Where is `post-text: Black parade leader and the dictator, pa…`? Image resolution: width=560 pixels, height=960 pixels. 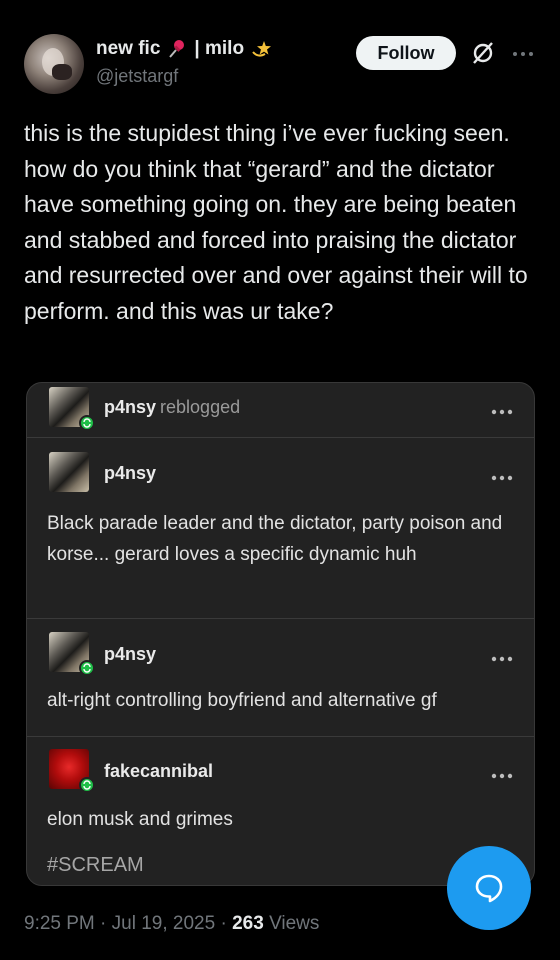
post-text: Black parade leader and the dictator, pa… is located at coordinates (275, 539).